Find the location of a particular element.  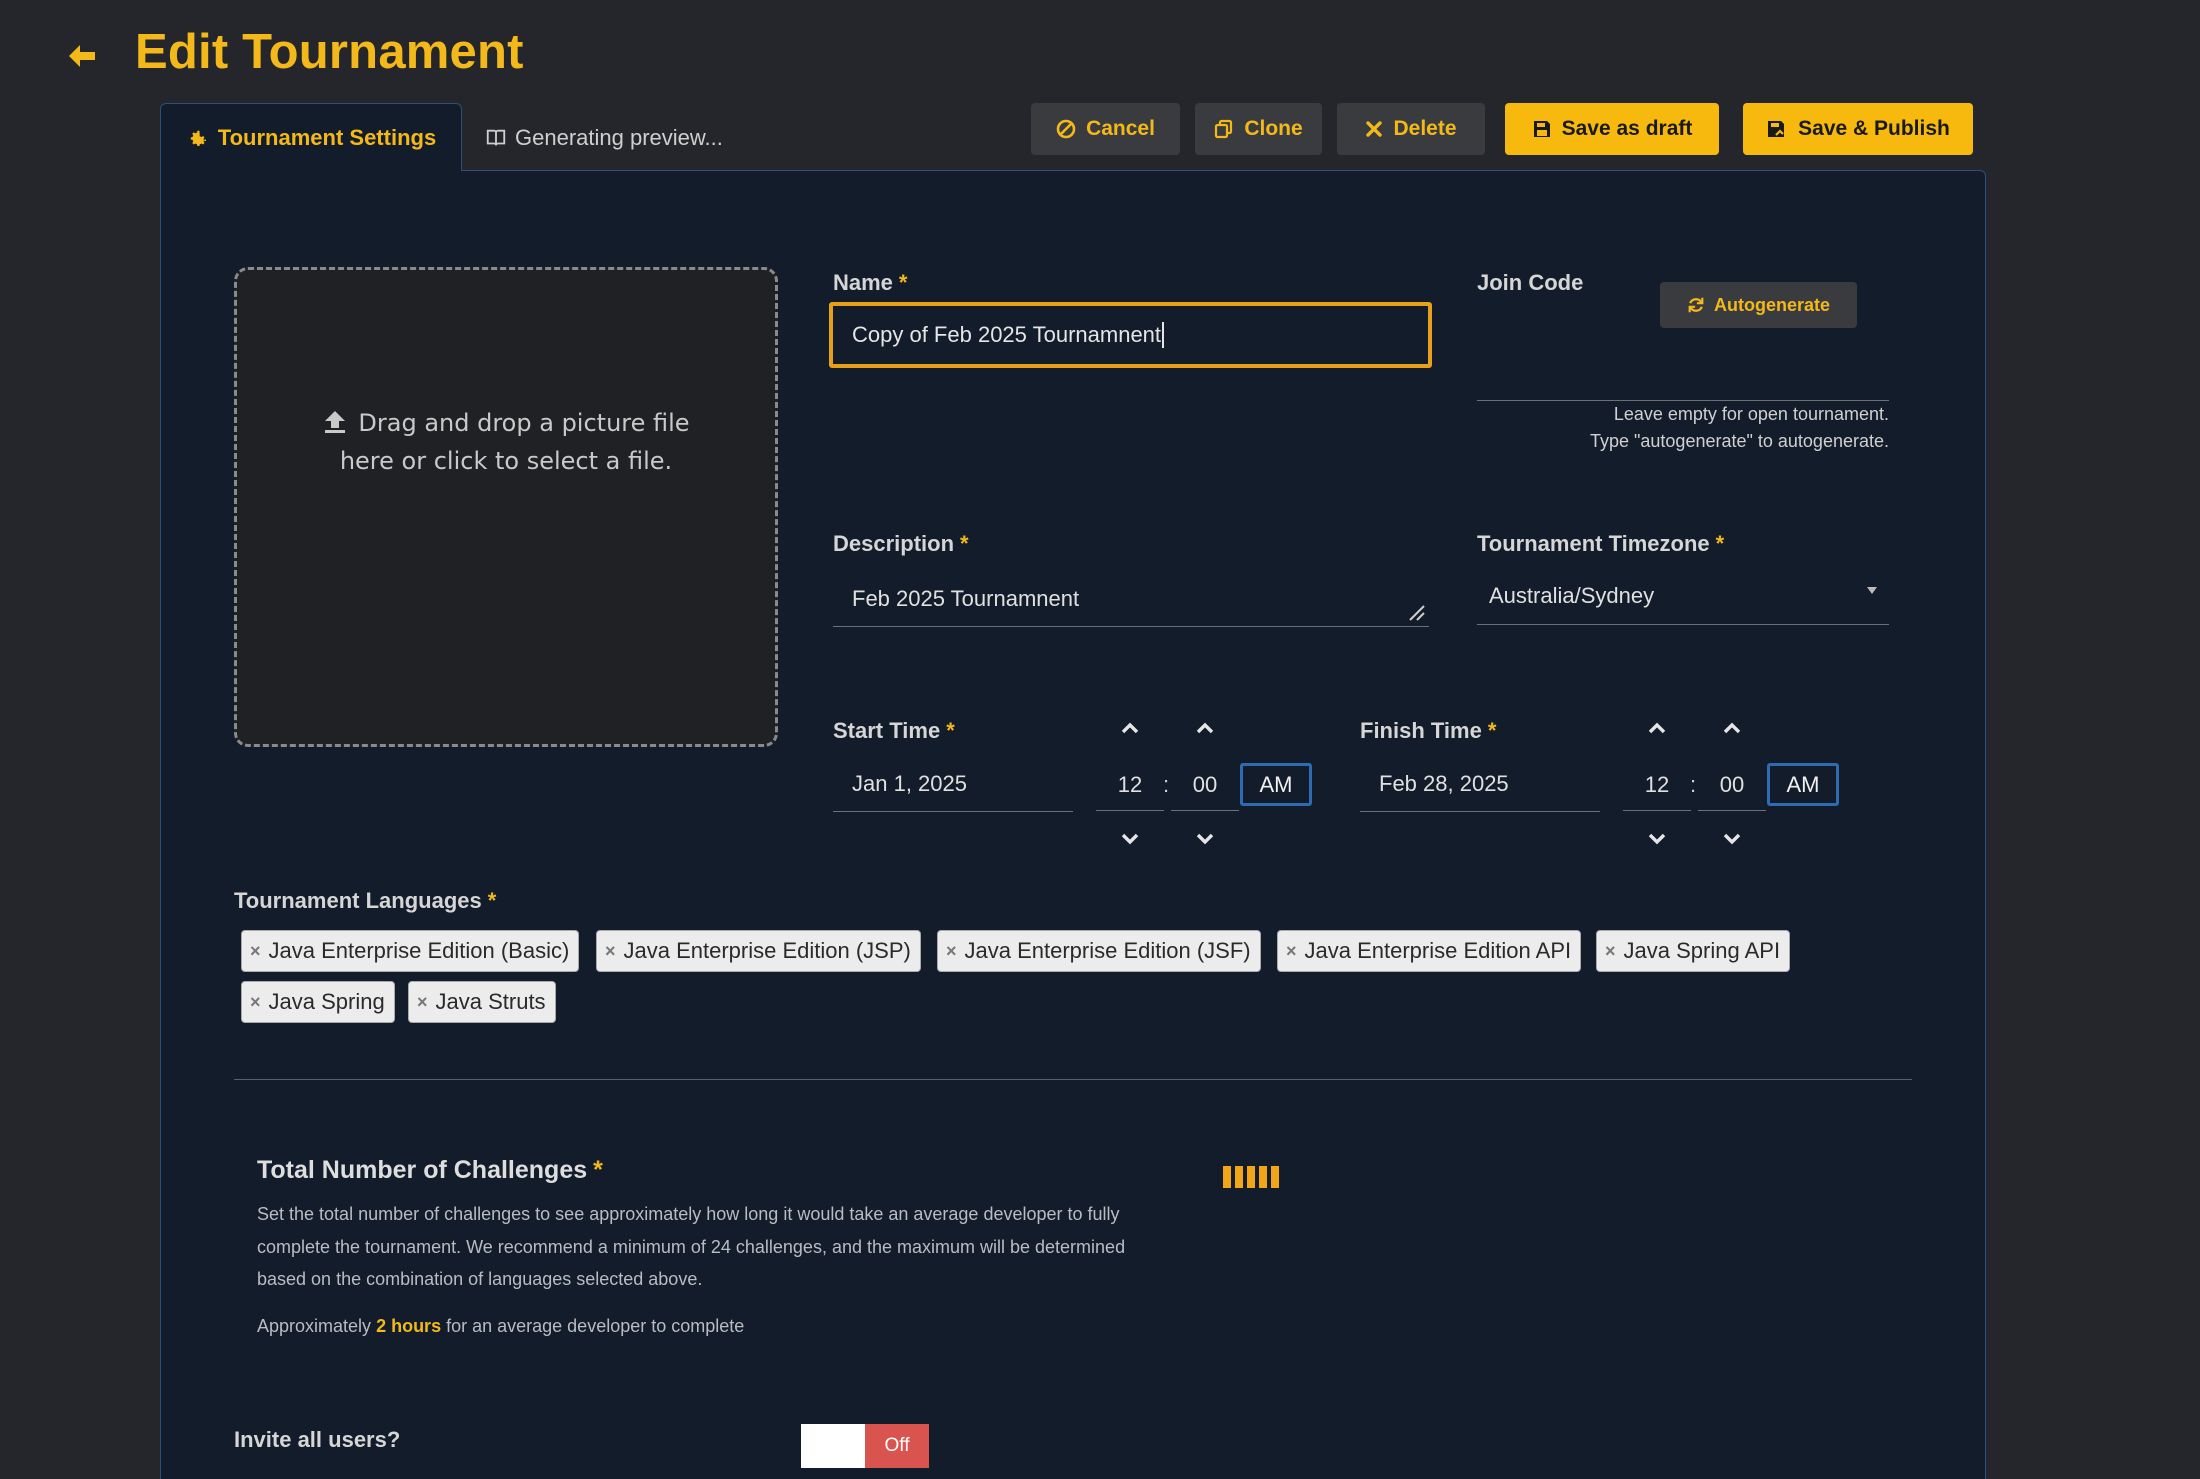

start-hour-down-button is located at coordinates (1130, 839).